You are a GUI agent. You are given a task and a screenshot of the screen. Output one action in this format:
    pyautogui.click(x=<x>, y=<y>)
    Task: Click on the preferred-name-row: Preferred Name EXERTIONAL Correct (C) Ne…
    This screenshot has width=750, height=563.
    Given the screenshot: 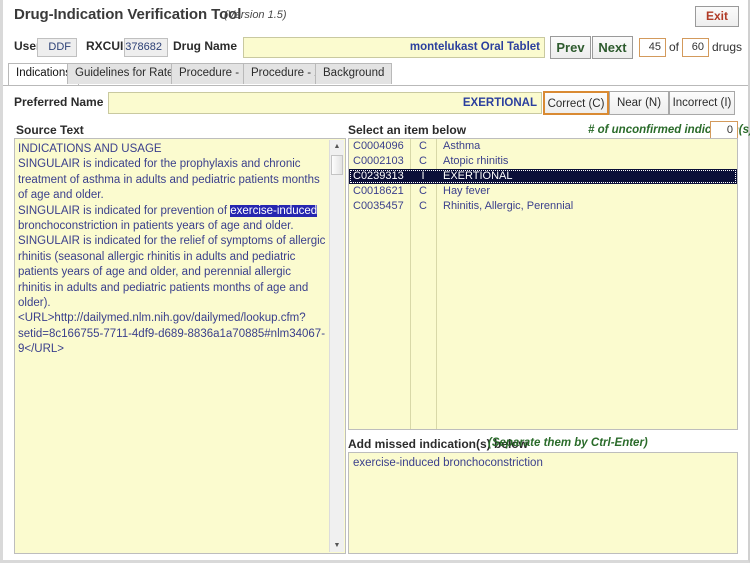 What is the action you would take?
    pyautogui.click(x=375, y=102)
    